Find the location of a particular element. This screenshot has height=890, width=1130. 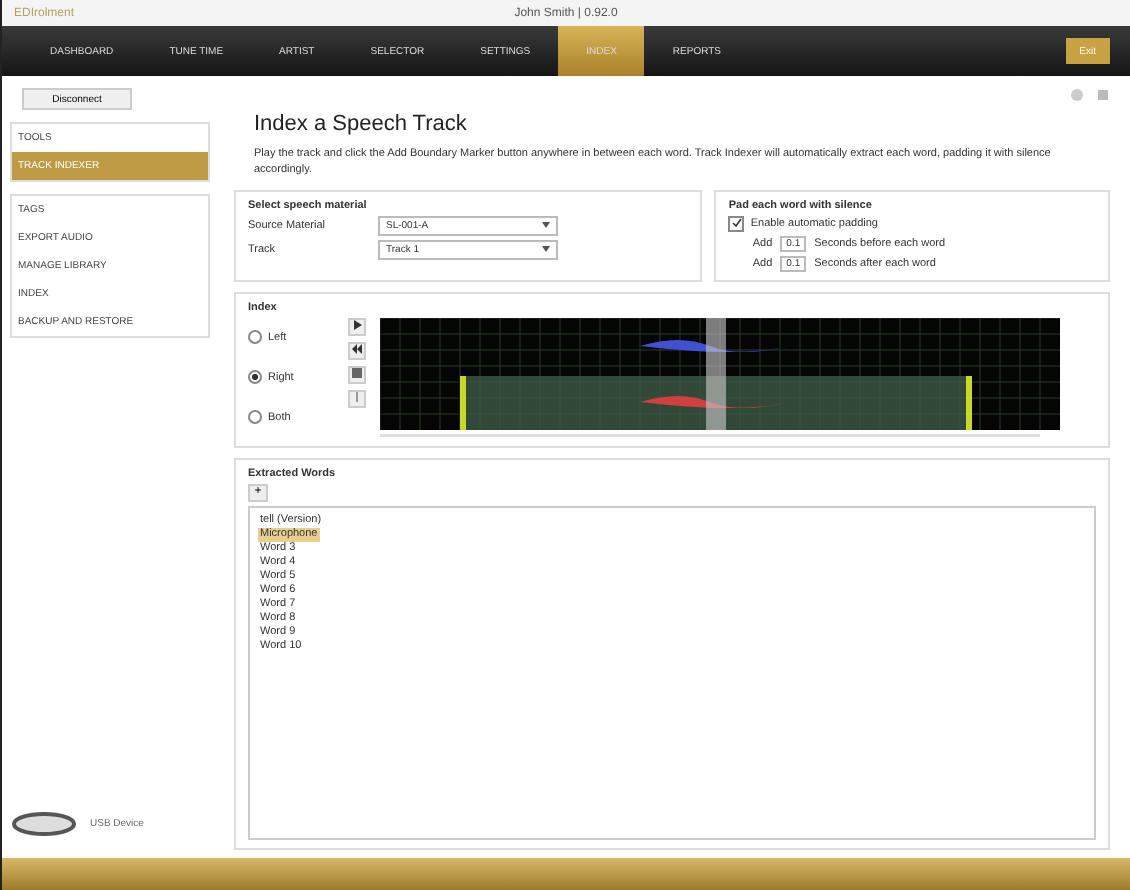

rewind-button is located at coordinates (357, 350).